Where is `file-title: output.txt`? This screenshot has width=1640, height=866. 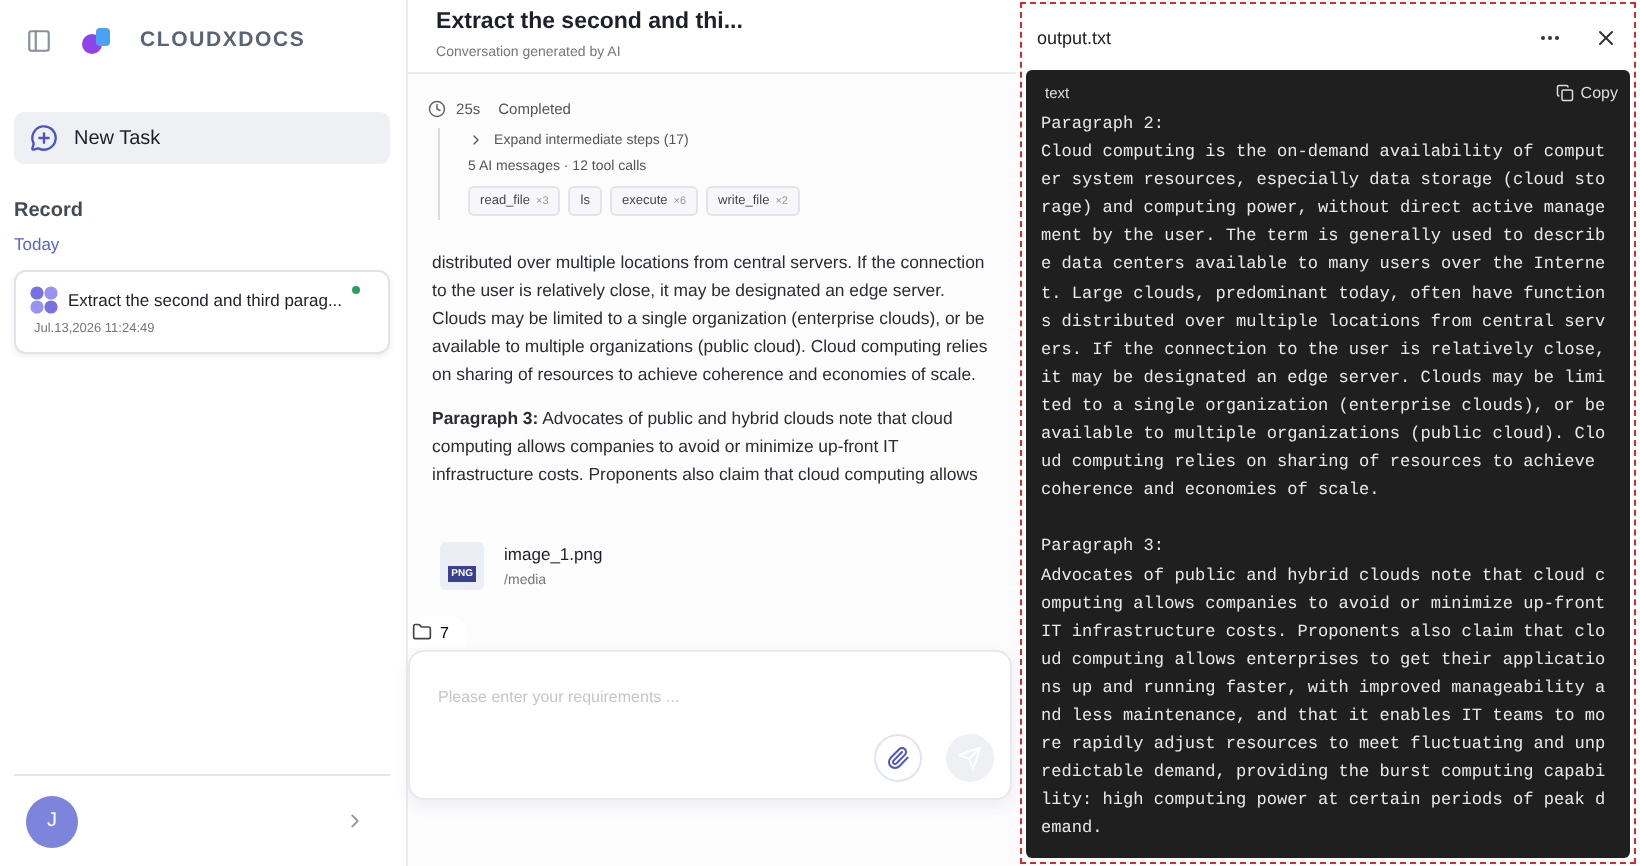
file-title: output.txt is located at coordinates (1074, 37).